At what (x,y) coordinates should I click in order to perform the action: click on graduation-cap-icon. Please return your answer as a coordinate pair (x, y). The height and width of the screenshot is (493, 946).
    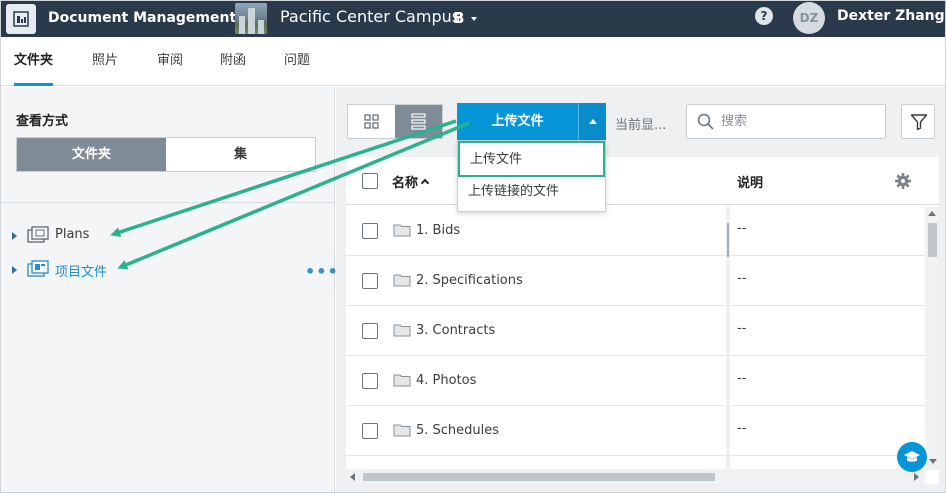
    Looking at the image, I should click on (912, 456).